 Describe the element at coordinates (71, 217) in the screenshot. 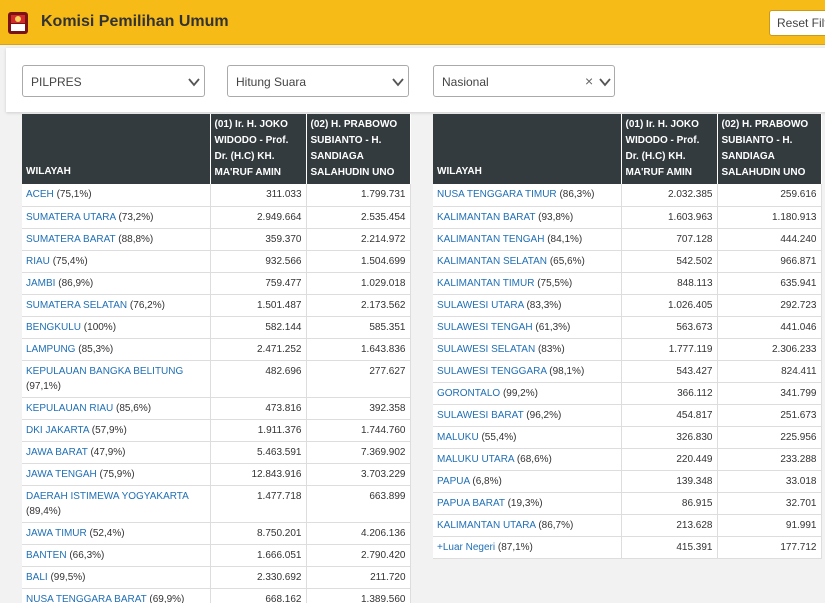

I see `region-link: SUMATERA UTARA` at that location.